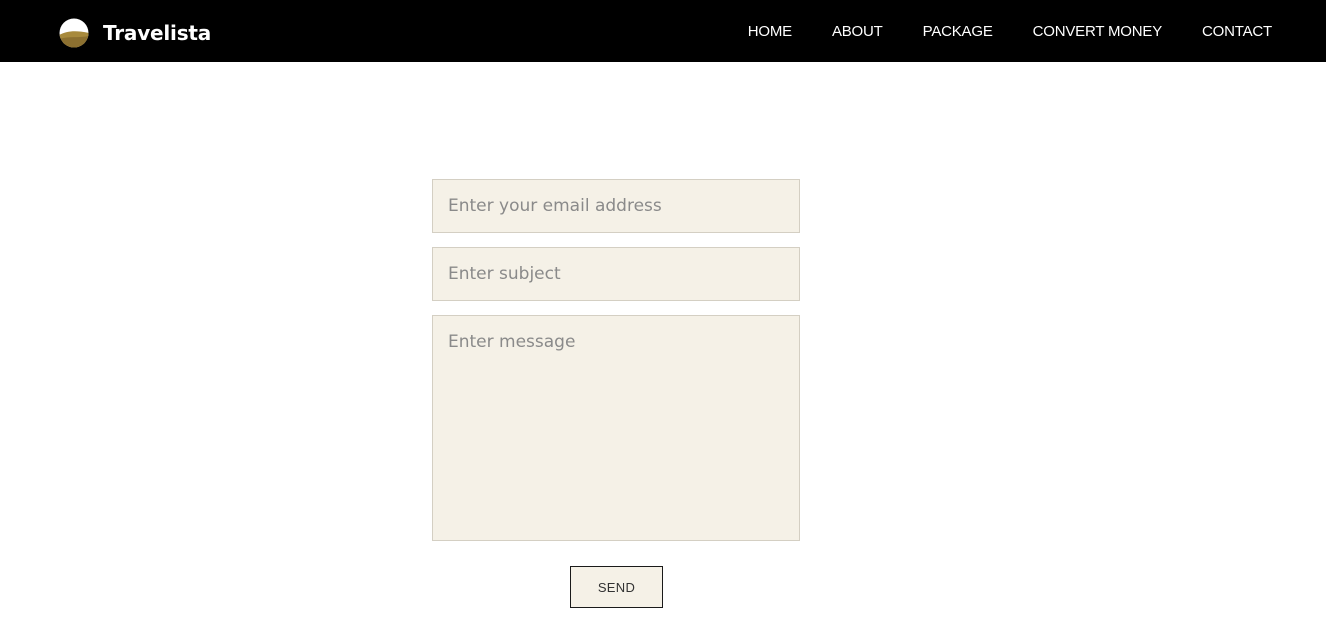 This screenshot has height=638, width=1326. What do you see at coordinates (857, 31) in the screenshot?
I see `nav-about: ABOUT` at bounding box center [857, 31].